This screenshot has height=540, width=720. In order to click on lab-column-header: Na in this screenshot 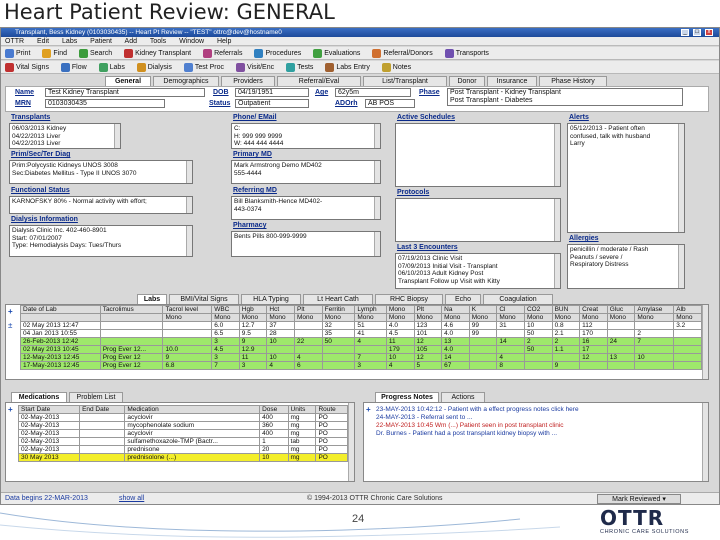, I will do `click(455, 309)`.